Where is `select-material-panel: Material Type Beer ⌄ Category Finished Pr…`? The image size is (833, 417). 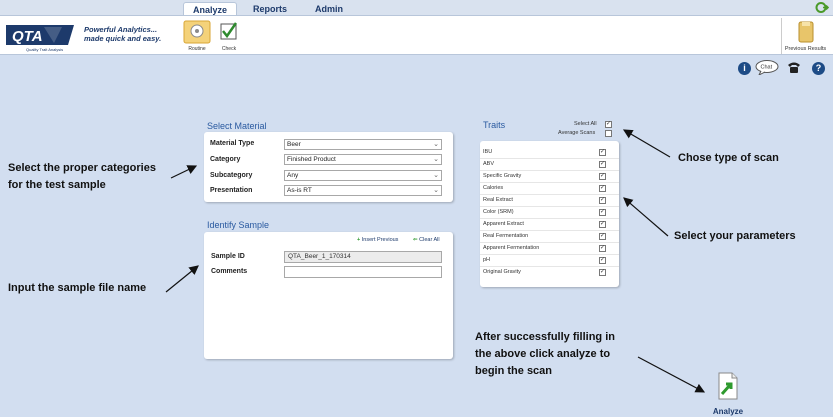 select-material-panel: Material Type Beer ⌄ Category Finished Pr… is located at coordinates (328, 167).